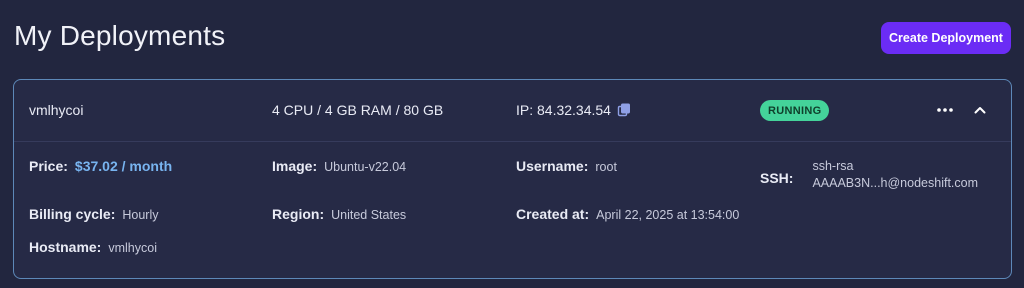 The height and width of the screenshot is (288, 1024). I want to click on image-value: Ubuntu-v22.04, so click(365, 167).